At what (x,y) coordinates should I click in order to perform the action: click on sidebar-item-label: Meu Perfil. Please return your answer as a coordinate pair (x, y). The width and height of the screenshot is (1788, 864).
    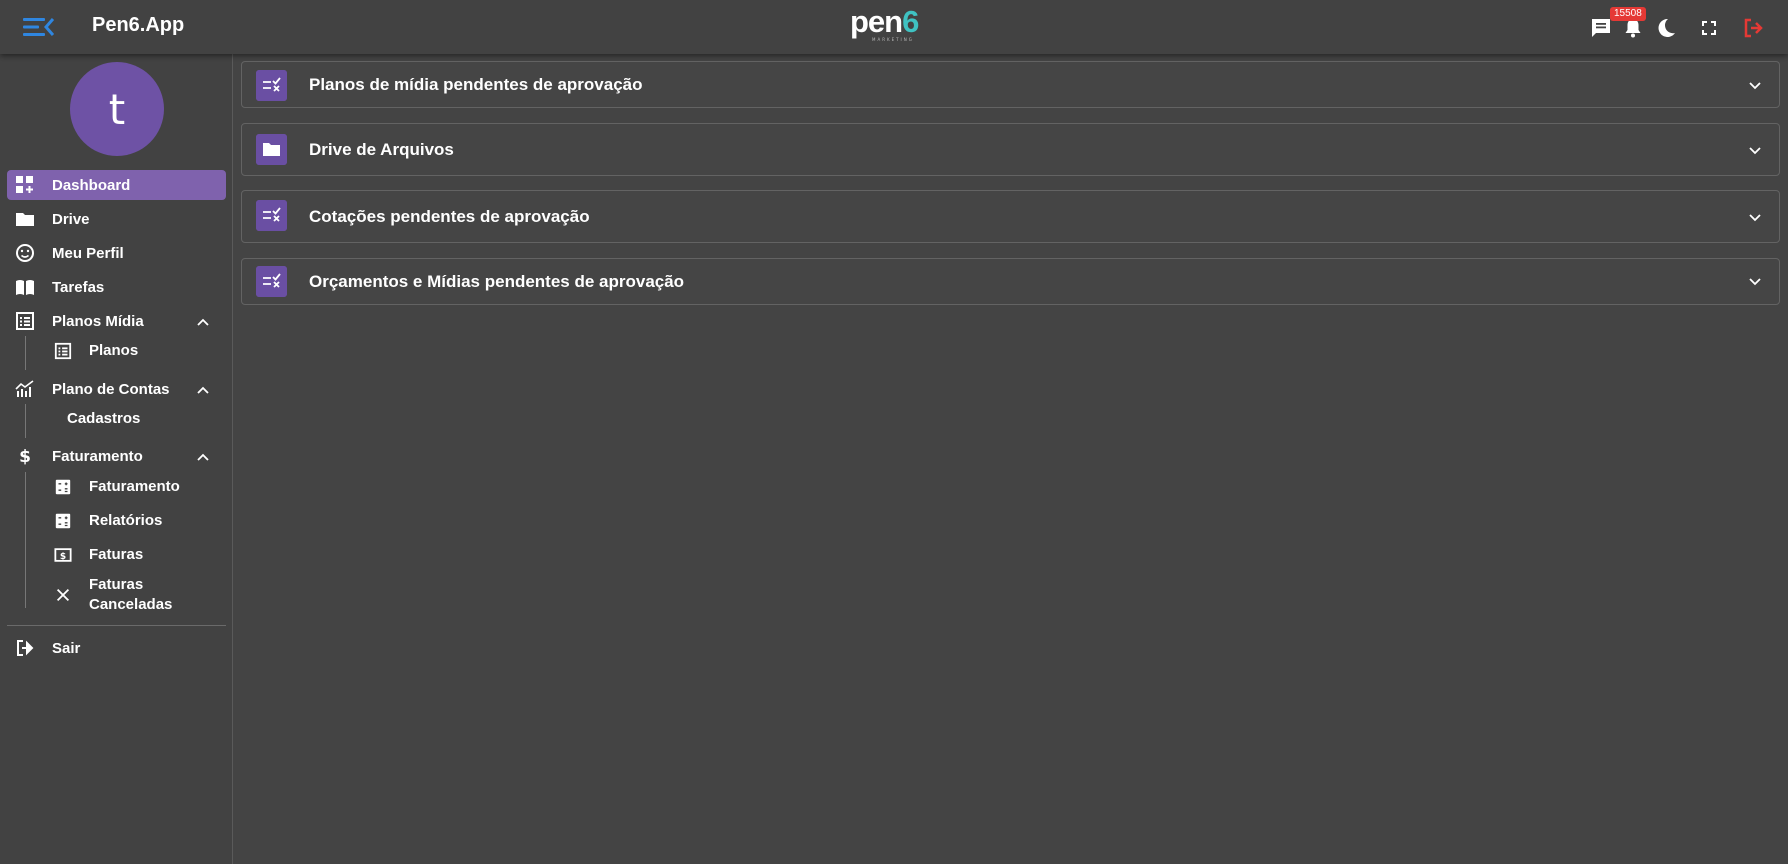
    Looking at the image, I should click on (88, 253).